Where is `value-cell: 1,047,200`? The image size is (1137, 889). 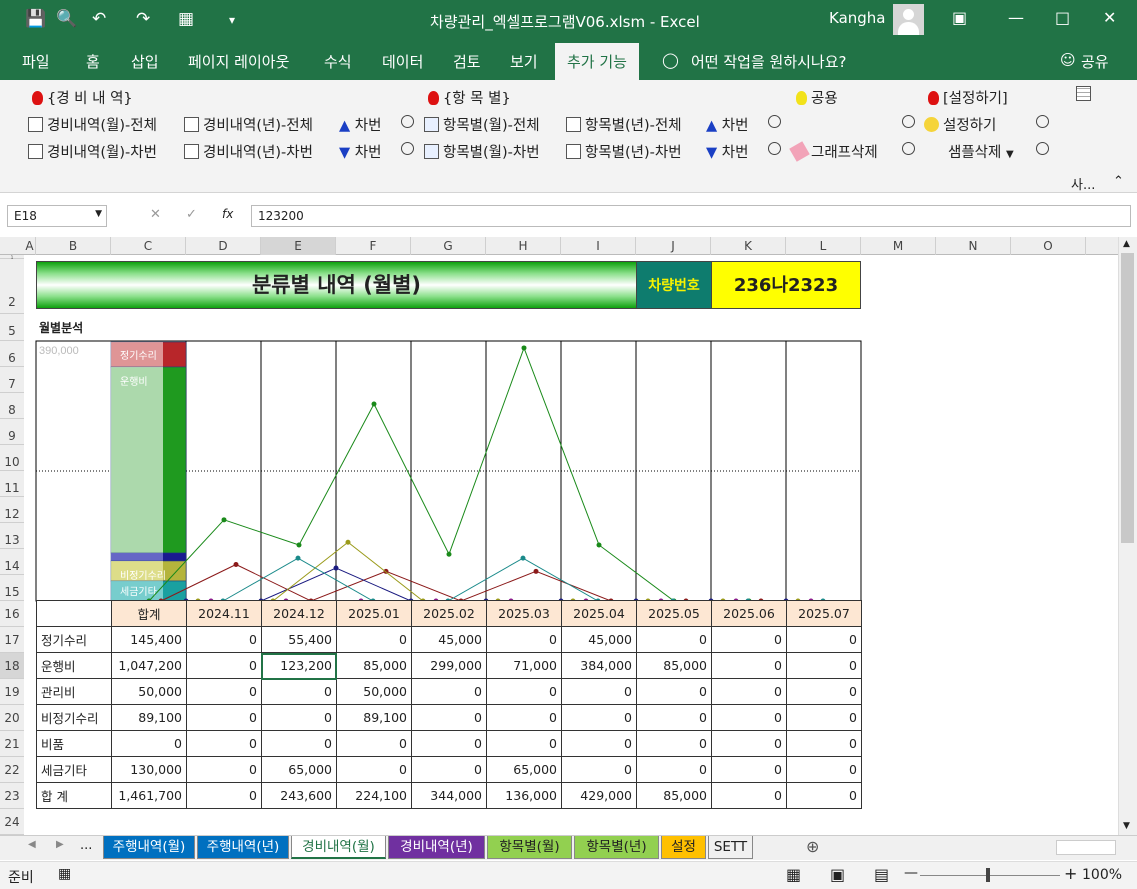 value-cell: 1,047,200 is located at coordinates (149, 665).